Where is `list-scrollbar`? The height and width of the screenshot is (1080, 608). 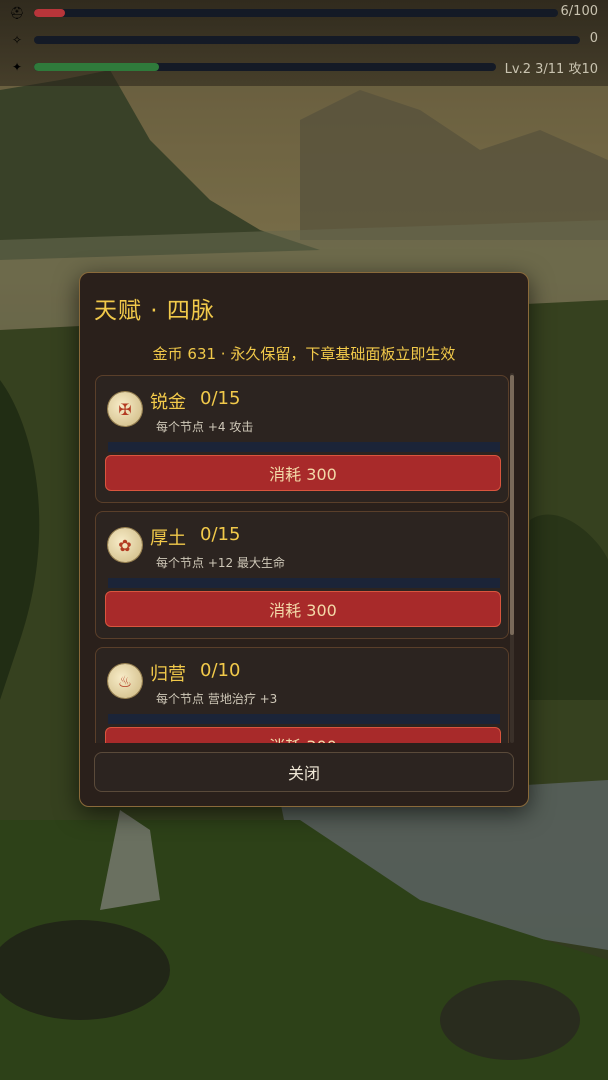 list-scrollbar is located at coordinates (512, 558).